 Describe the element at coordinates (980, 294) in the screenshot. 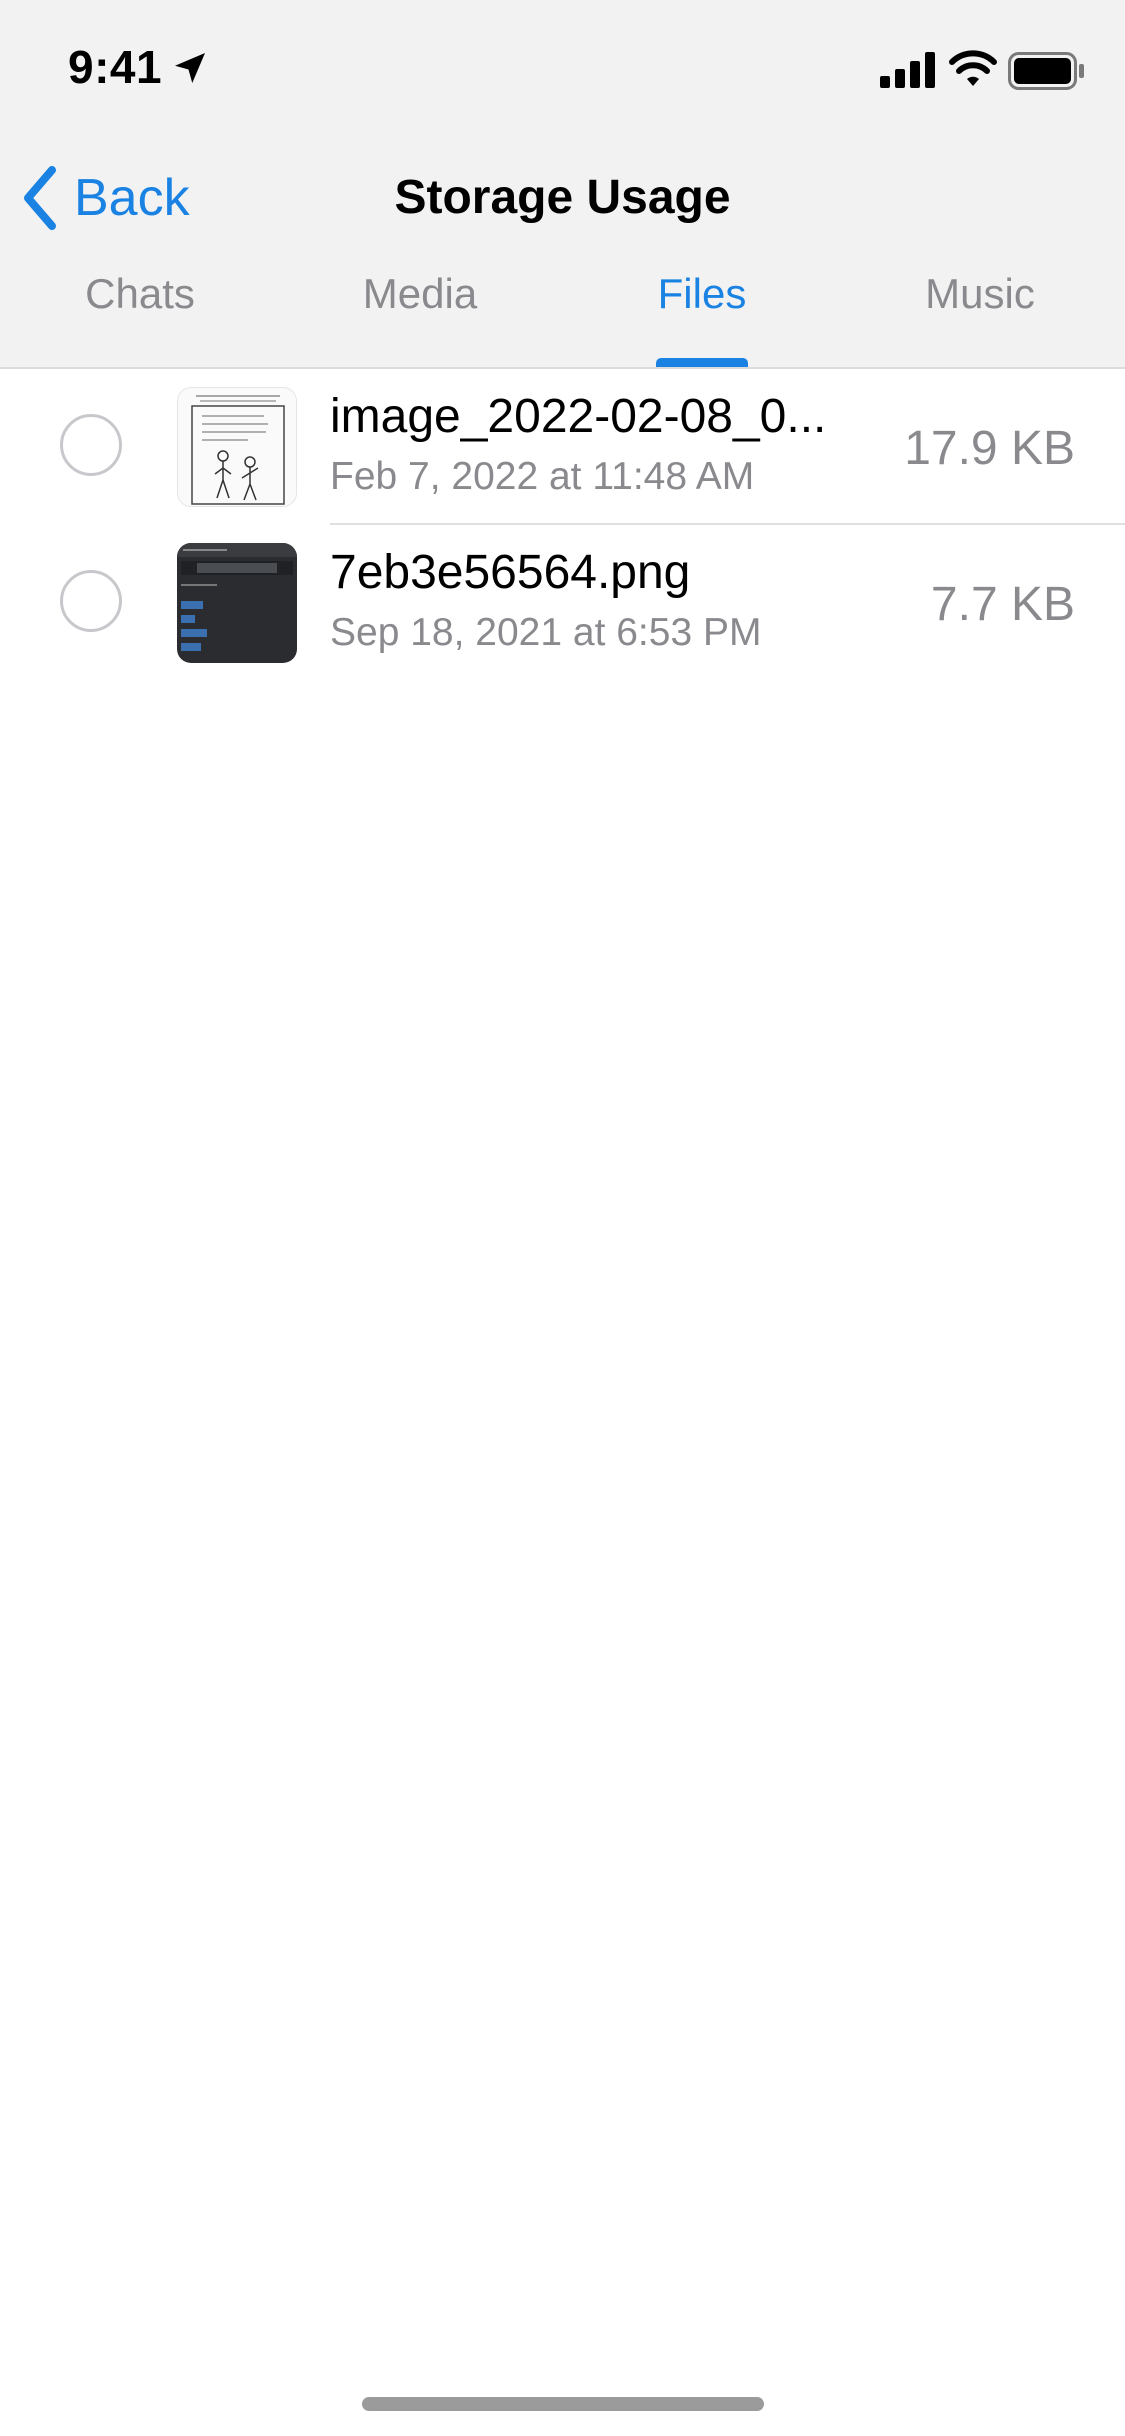

I see `tab-music: Music` at that location.